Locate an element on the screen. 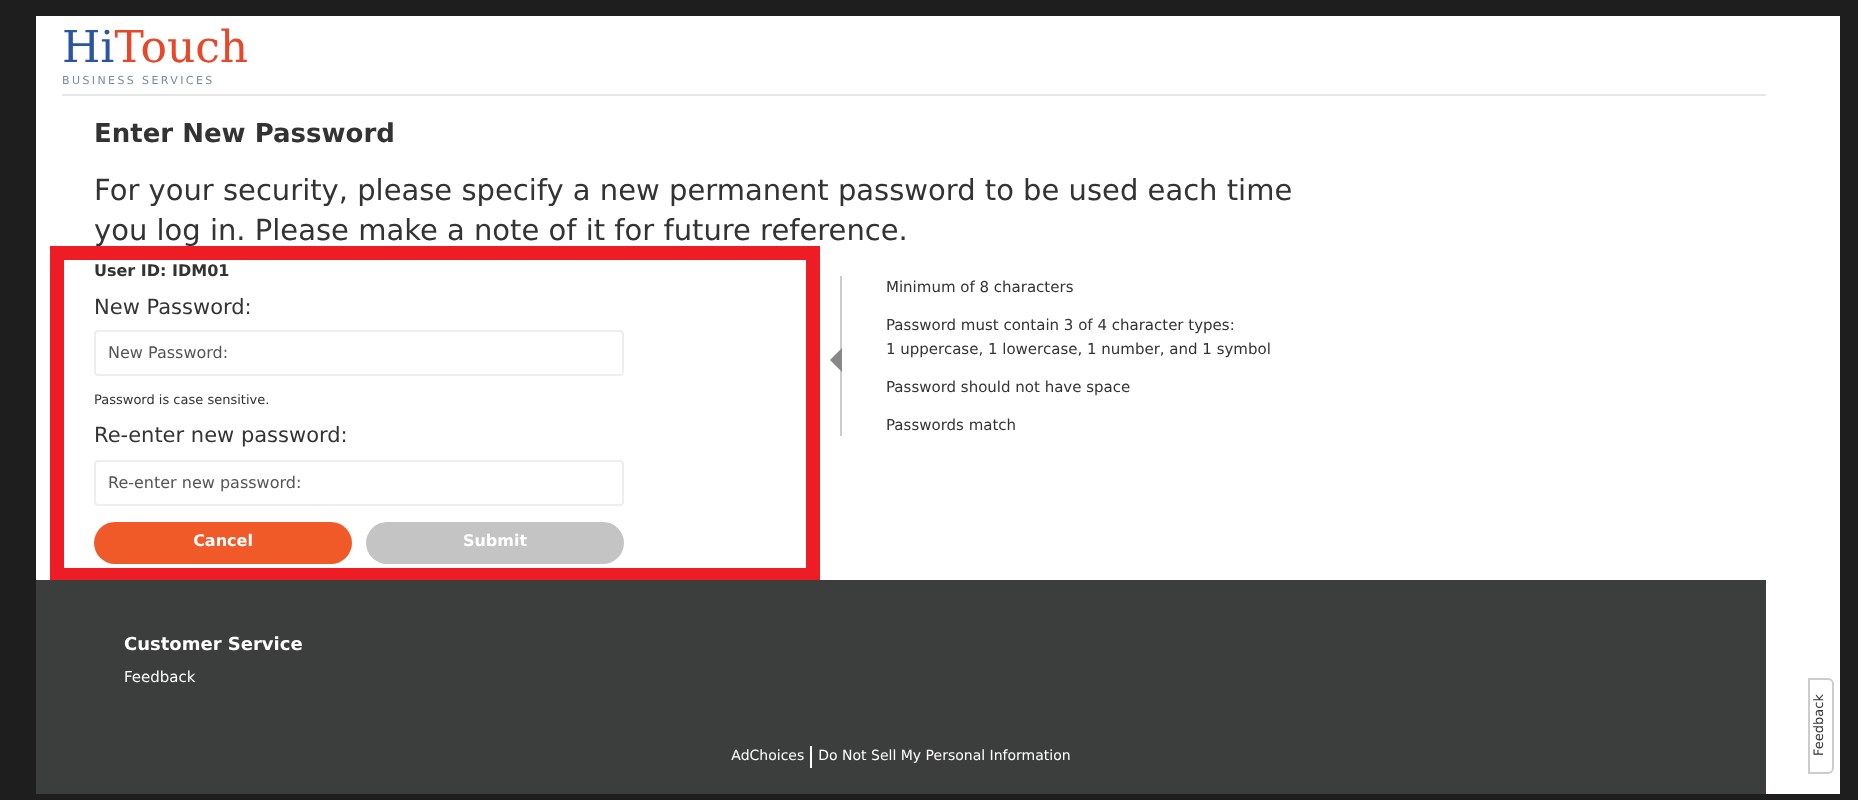  password-field: Re-enter new password: is located at coordinates (359, 482).